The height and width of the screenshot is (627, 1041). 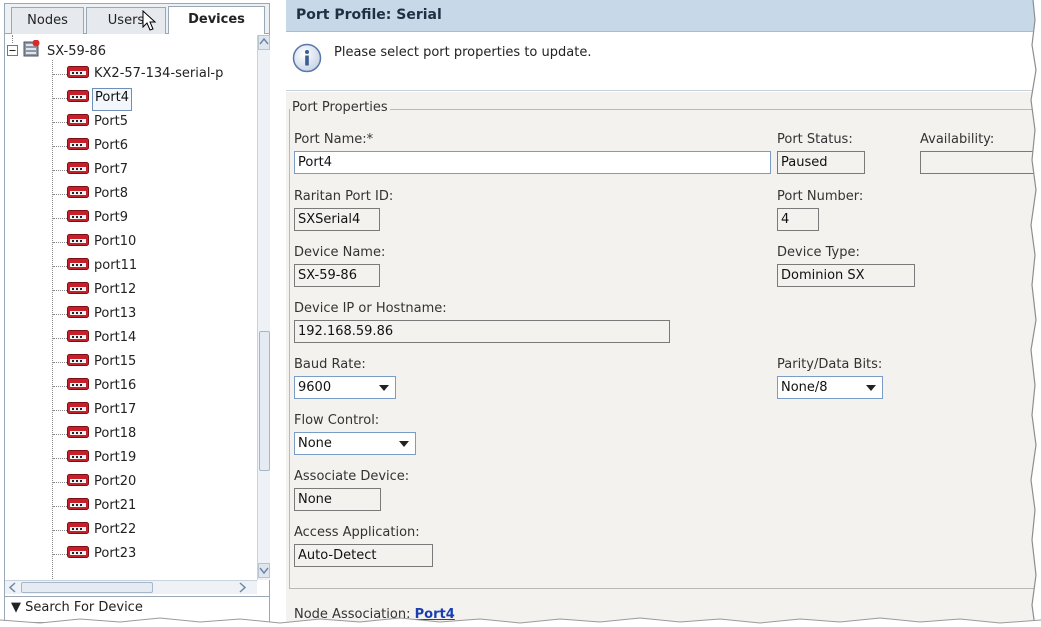 I want to click on tree-port-node: Port22, so click(x=102, y=530).